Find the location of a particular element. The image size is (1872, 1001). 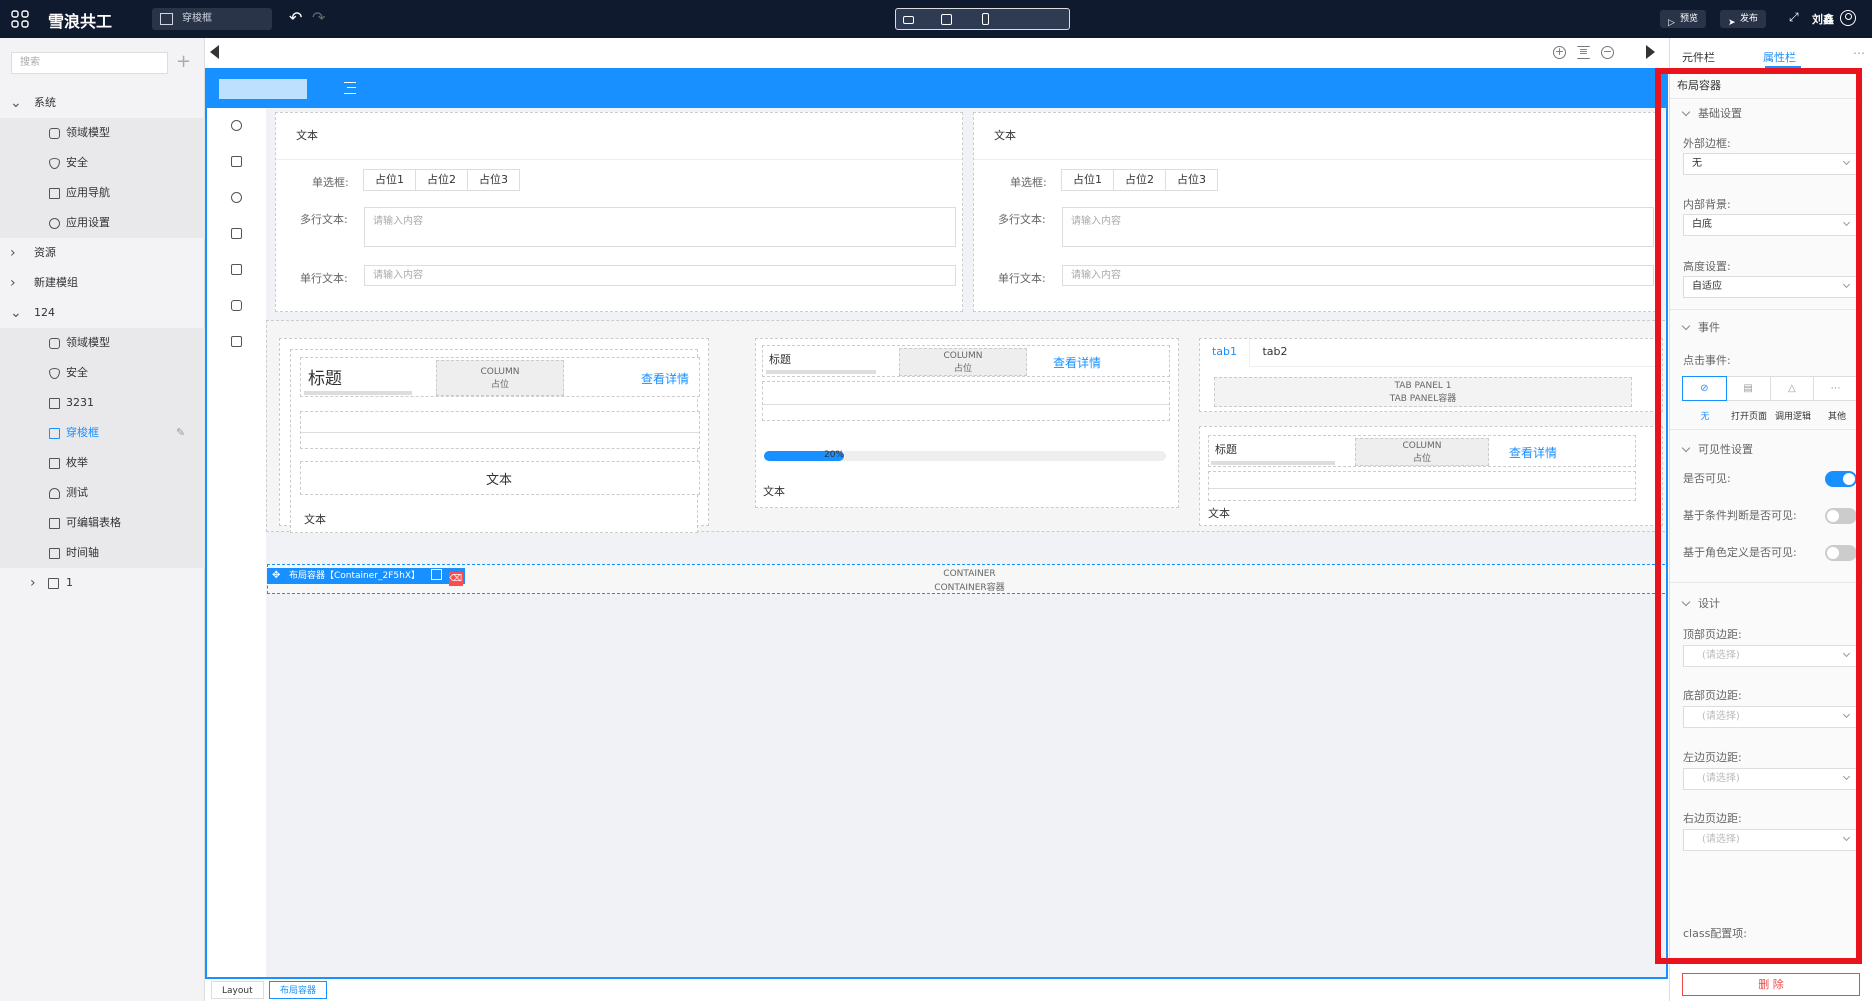

user-icon is located at coordinates (236, 125).